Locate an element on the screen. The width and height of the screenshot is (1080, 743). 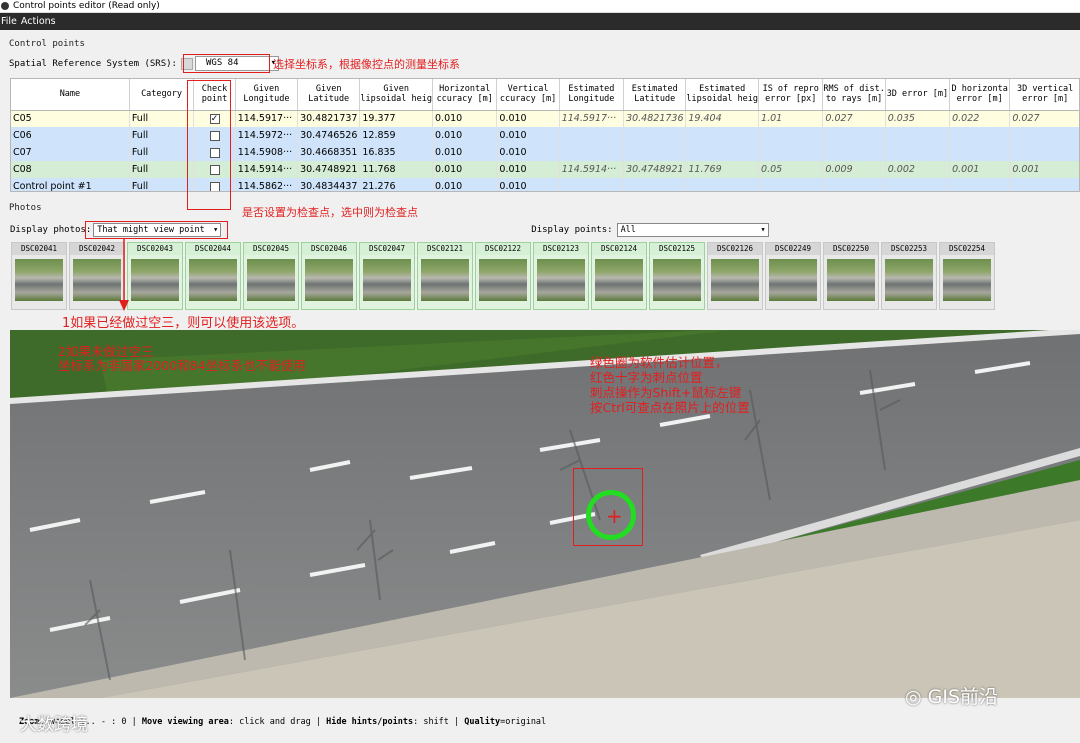
column-header-line1: Vertical is located at coordinates (528, 89).